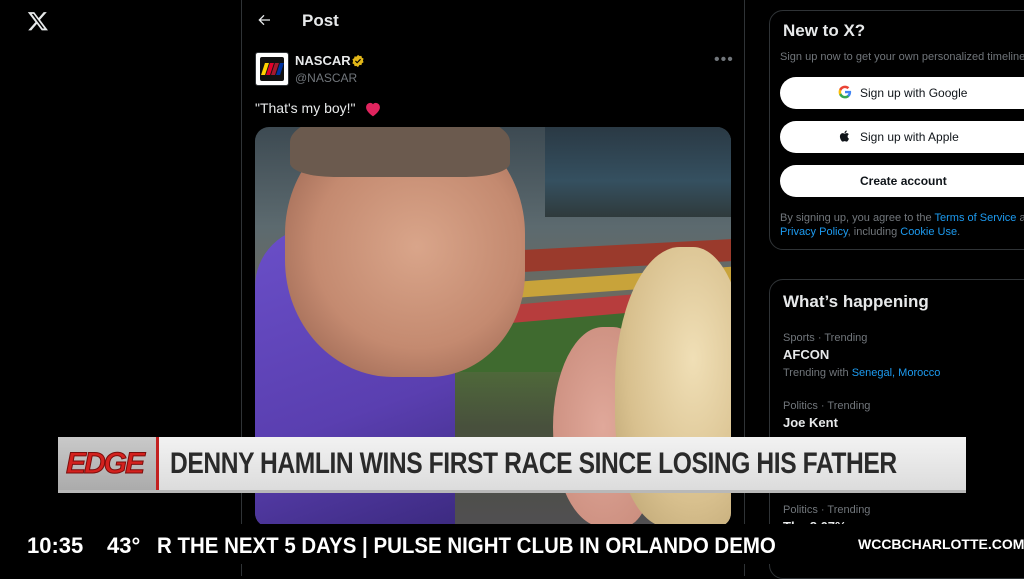 The height and width of the screenshot is (579, 1024). Describe the element at coordinates (724, 60) in the screenshot. I see `more-icon: •••` at that location.